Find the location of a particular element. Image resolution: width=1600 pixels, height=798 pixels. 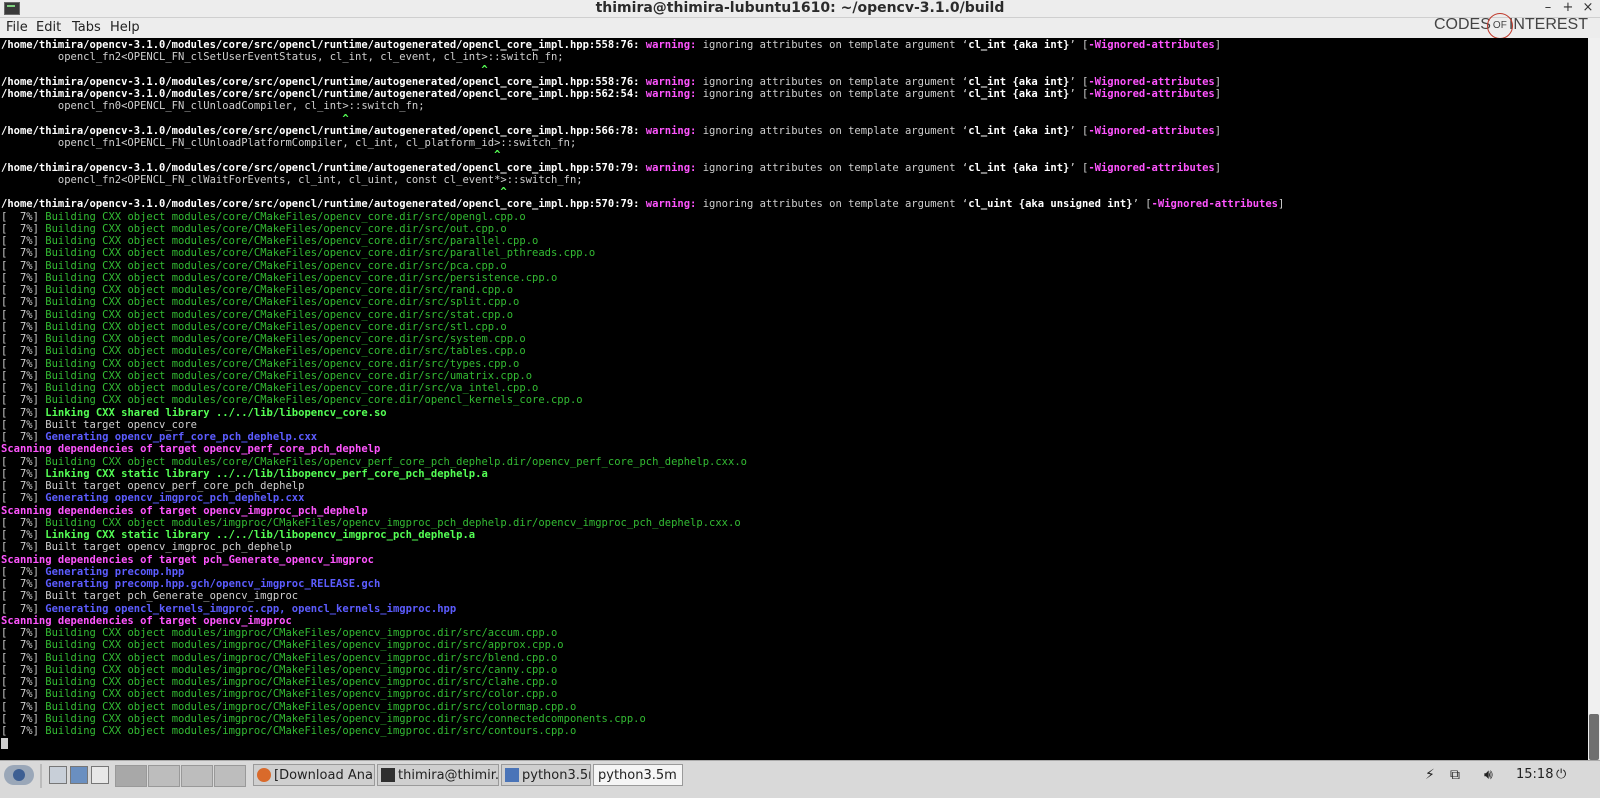

power-icon: ⏻ is located at coordinates (1561, 775).